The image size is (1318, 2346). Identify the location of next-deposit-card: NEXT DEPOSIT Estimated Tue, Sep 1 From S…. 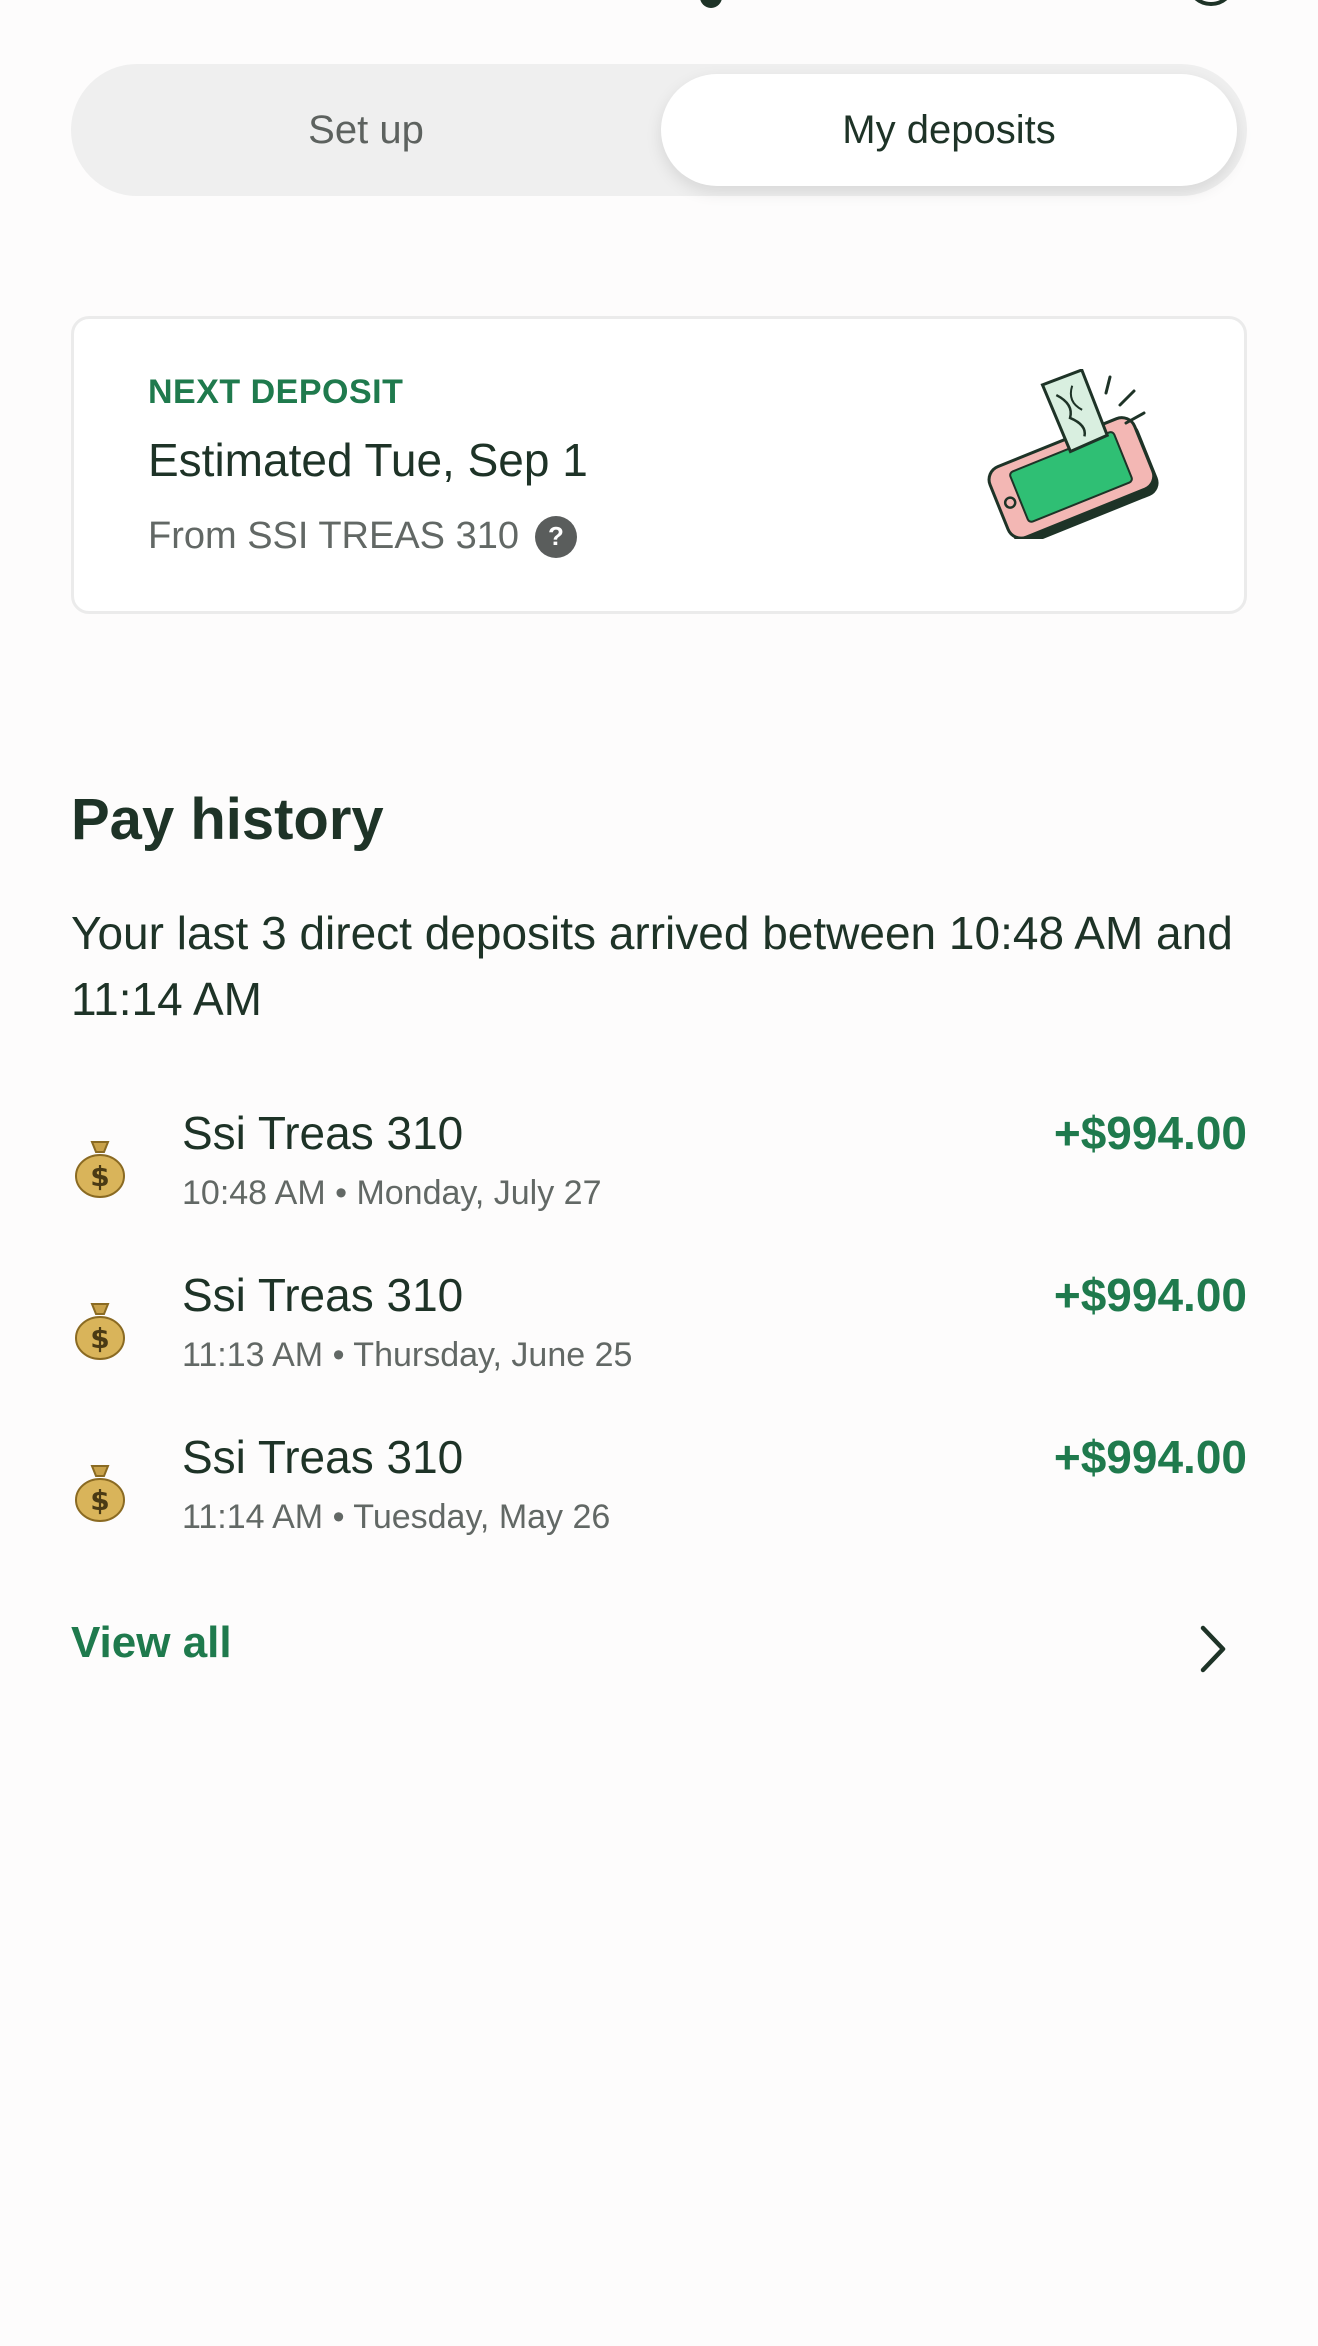
(659, 465).